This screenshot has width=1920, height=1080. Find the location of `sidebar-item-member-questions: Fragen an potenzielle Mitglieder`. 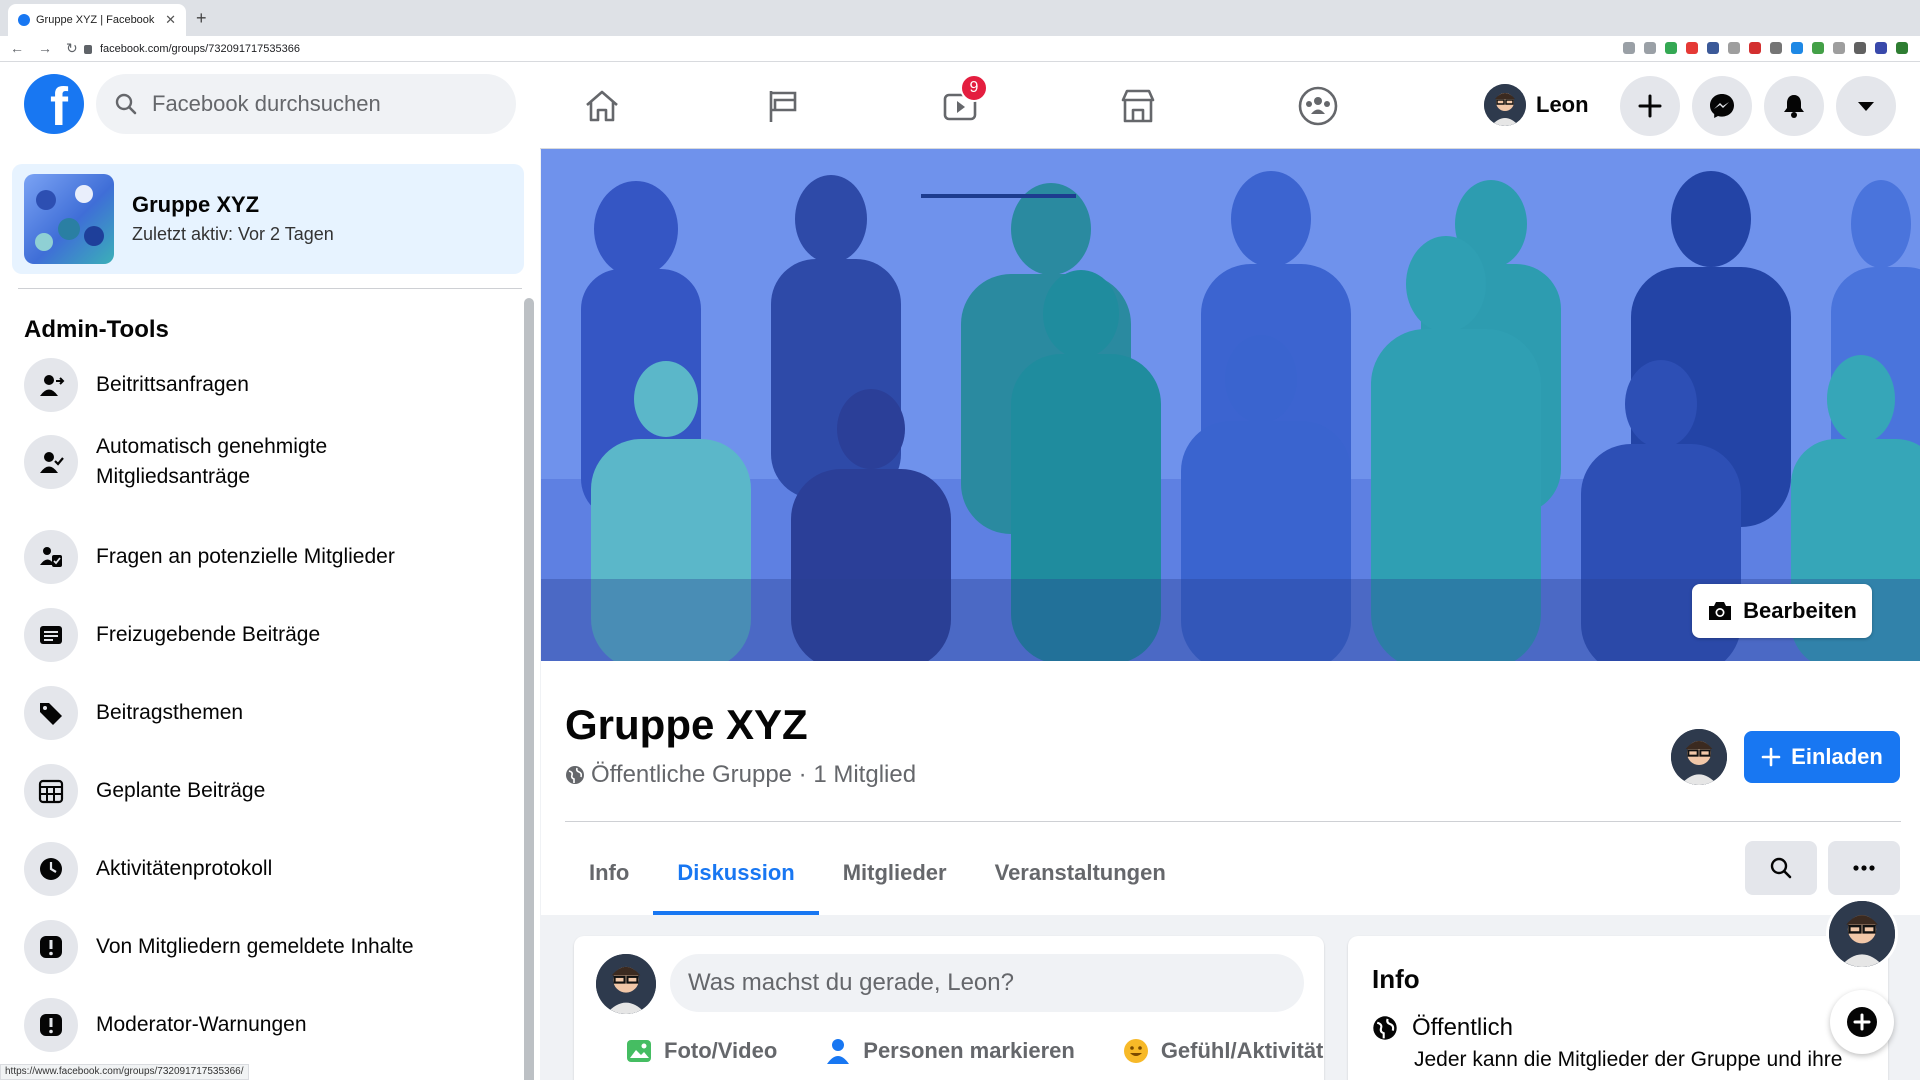

sidebar-item-member-questions: Fragen an potenzielle Mitglieder is located at coordinates (264, 557).